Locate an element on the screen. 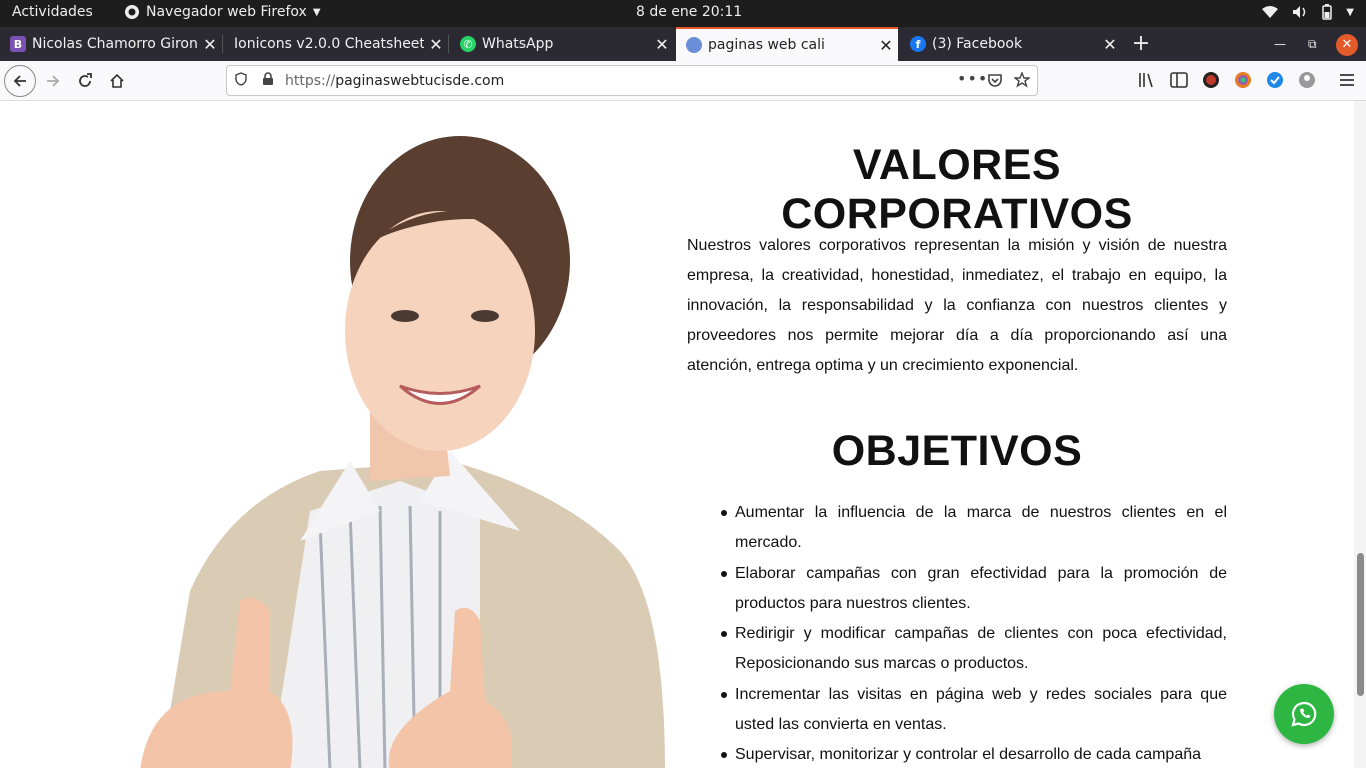 Image resolution: width=1366 pixels, height=768 pixels. menu-icon is located at coordinates (1347, 80).